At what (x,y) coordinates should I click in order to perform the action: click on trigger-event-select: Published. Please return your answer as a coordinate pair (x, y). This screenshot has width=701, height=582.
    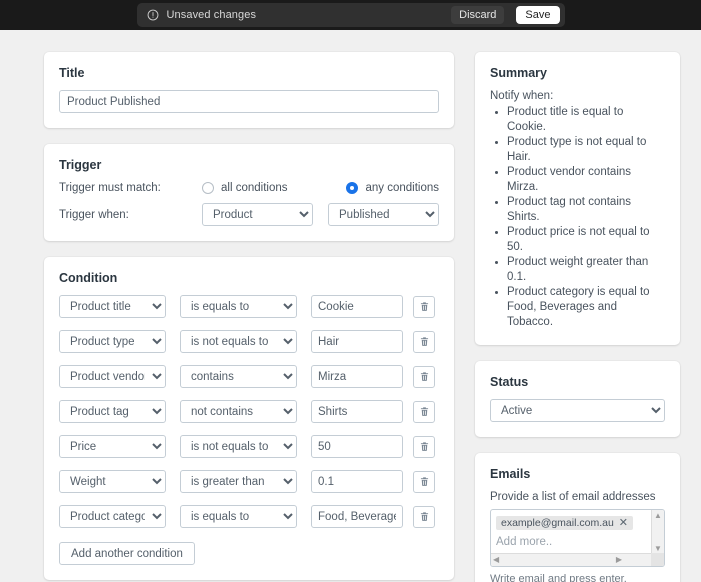
    Looking at the image, I should click on (383, 214).